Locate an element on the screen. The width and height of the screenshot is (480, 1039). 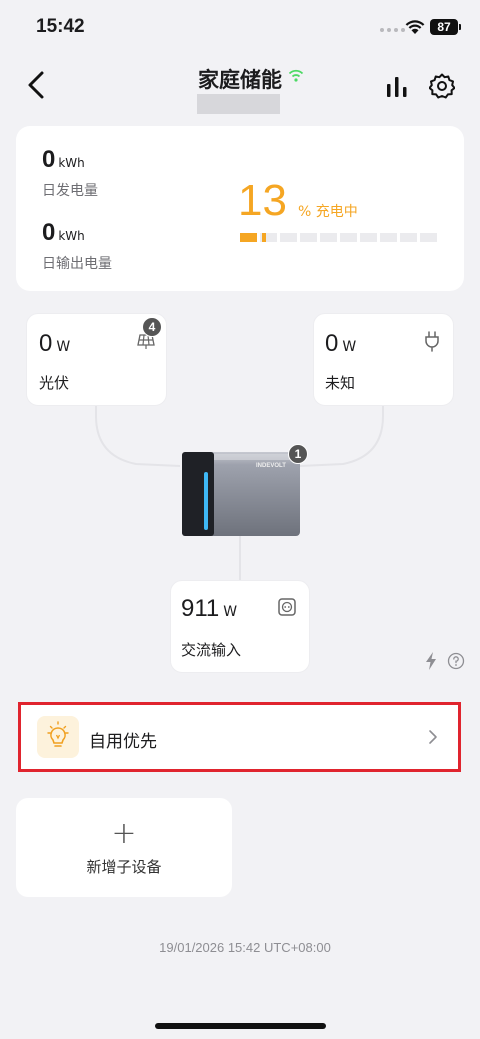
ac-unit: W is located at coordinates (230, 612).